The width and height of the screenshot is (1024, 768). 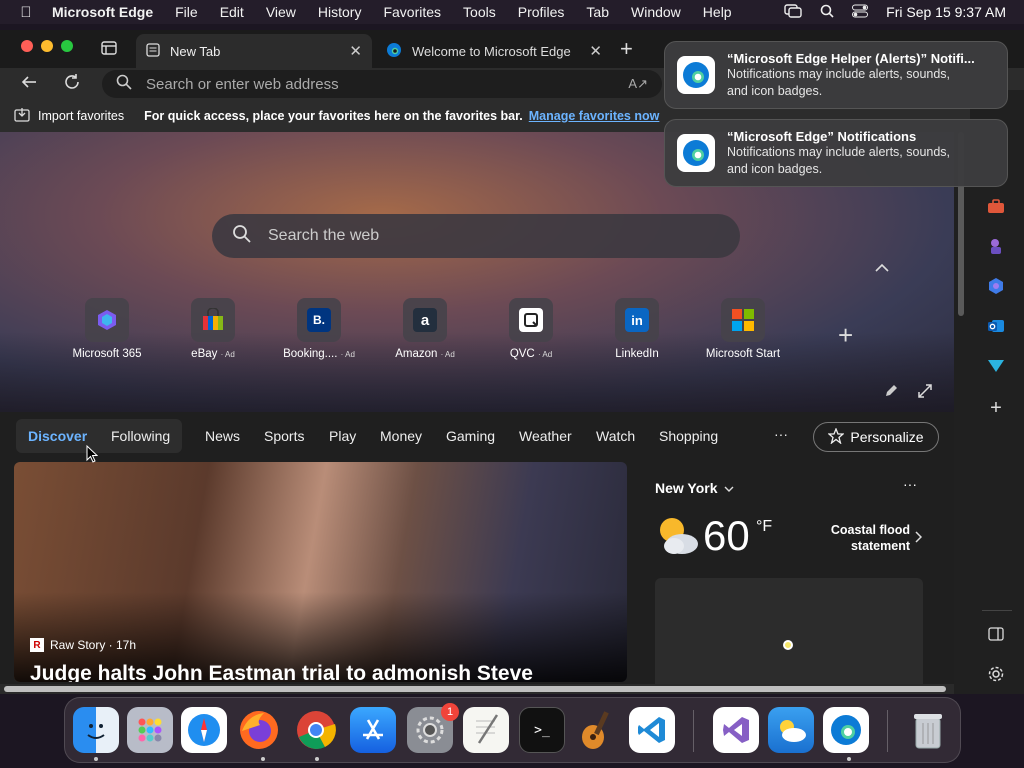 I want to click on web-search-box: Search the web, so click(x=476, y=236).